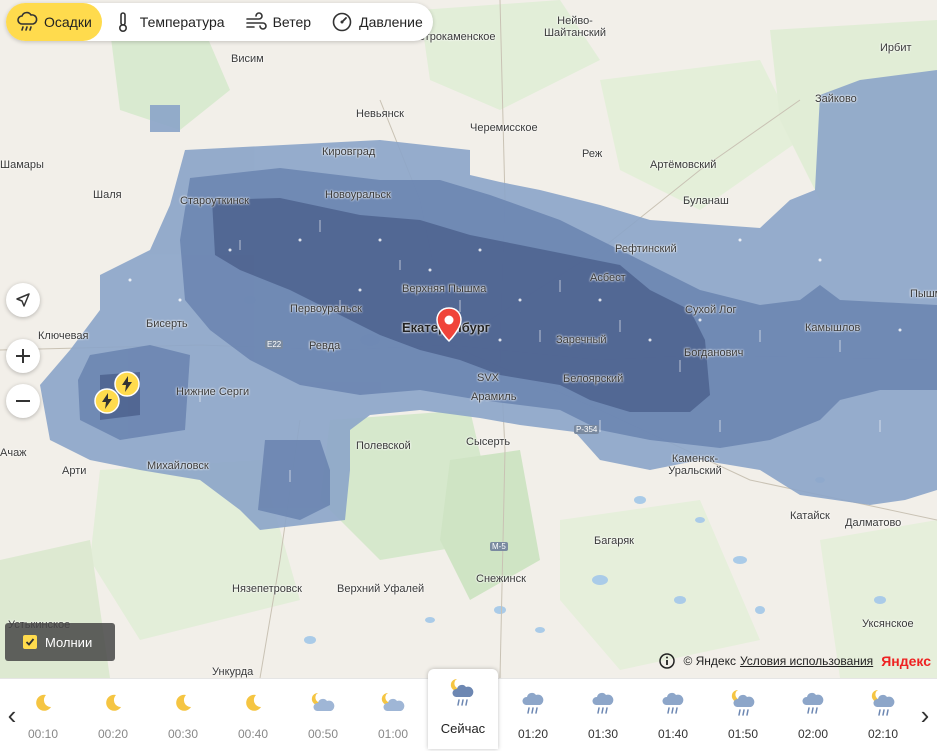 The height and width of the screenshot is (751, 937). I want to click on yandex-logo: Яндекс, so click(906, 661).